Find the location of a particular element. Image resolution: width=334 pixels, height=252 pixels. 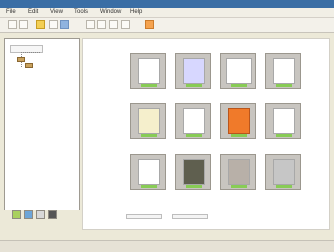

title-bar is located at coordinates (167, 4).